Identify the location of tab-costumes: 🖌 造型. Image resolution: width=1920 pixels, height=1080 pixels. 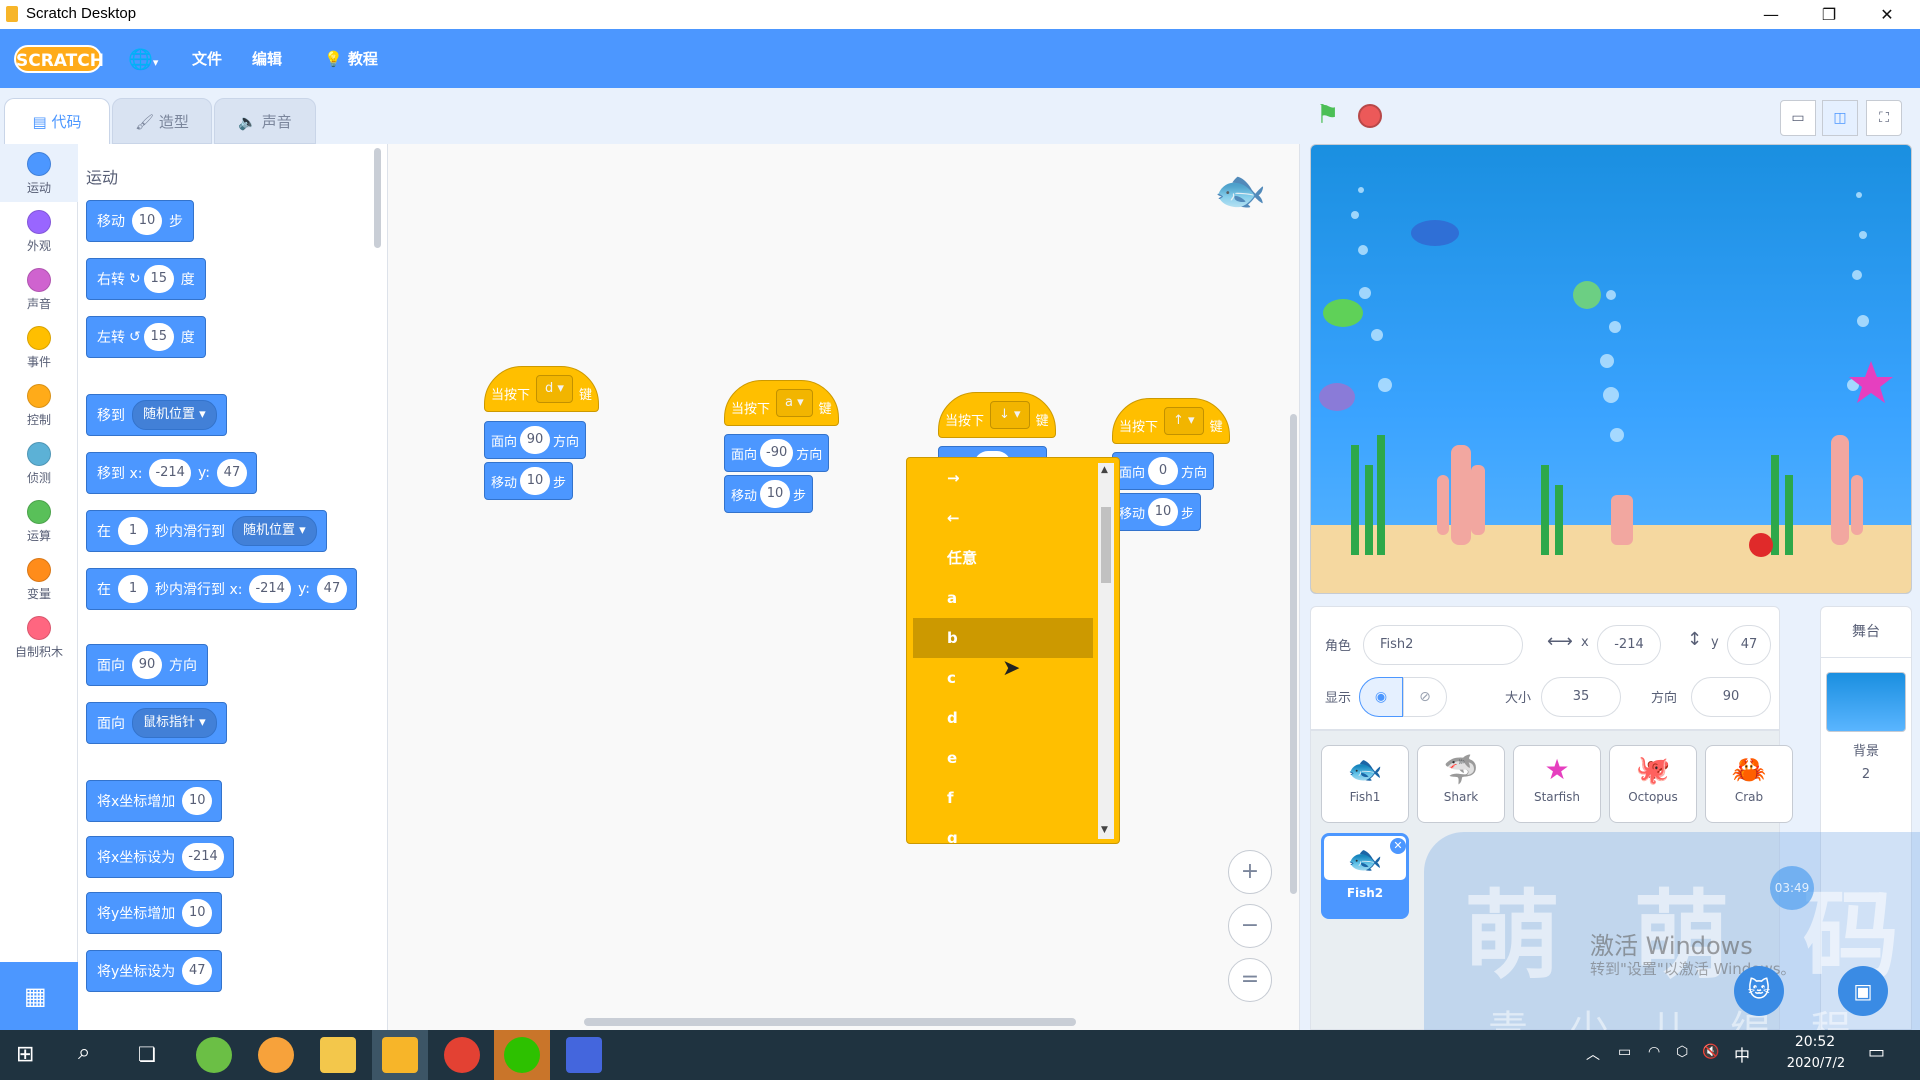
(162, 121).